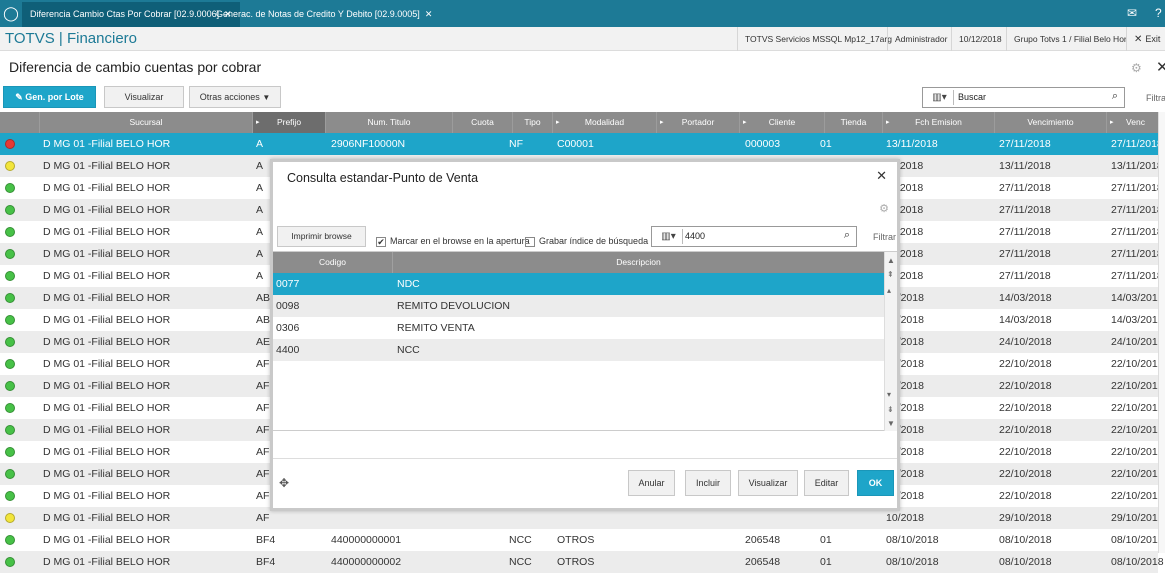 This screenshot has height=573, width=1165. Describe the element at coordinates (890, 274) in the screenshot. I see `scroll-top-icon: ⇞` at that location.